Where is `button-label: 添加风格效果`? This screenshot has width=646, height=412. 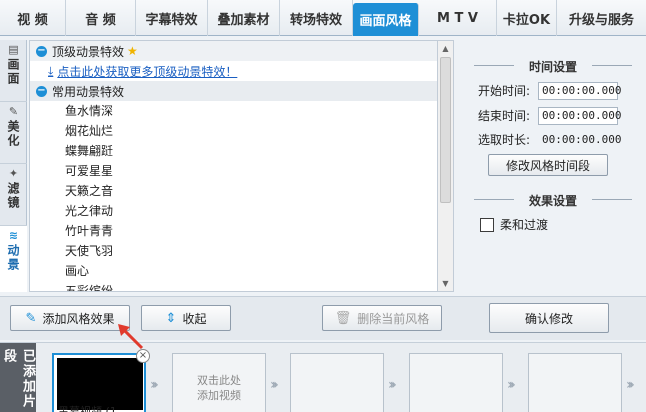 button-label: 添加风格效果 is located at coordinates (78, 318).